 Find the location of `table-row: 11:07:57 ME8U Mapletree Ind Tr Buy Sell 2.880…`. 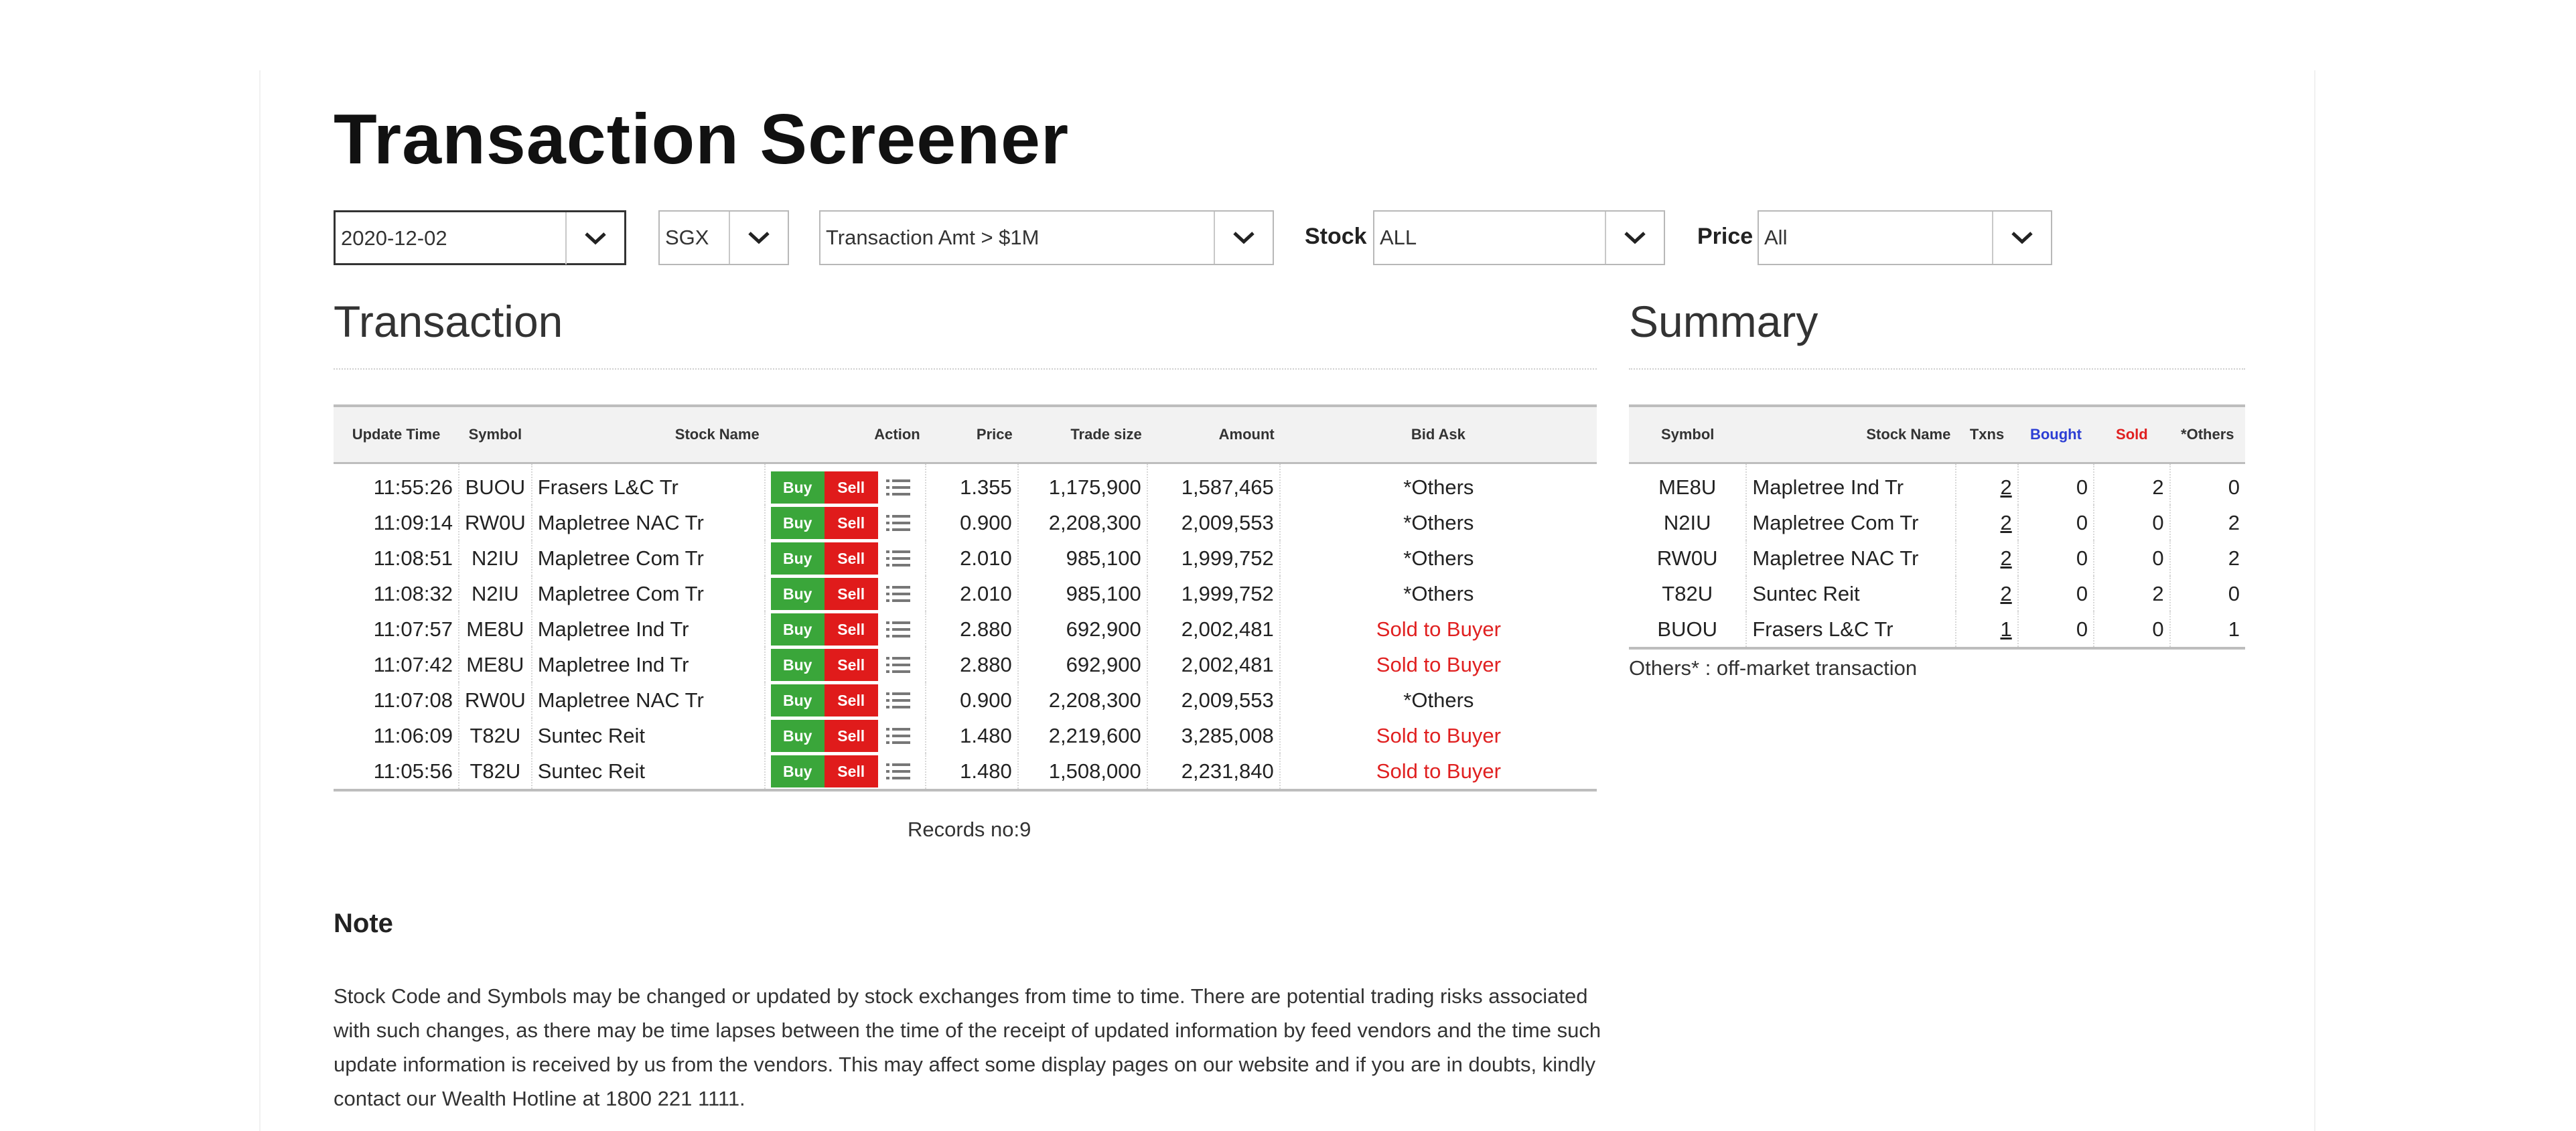

table-row: 11:07:57 ME8U Mapletree Ind Tr Buy Sell 2.880… is located at coordinates (965, 629).